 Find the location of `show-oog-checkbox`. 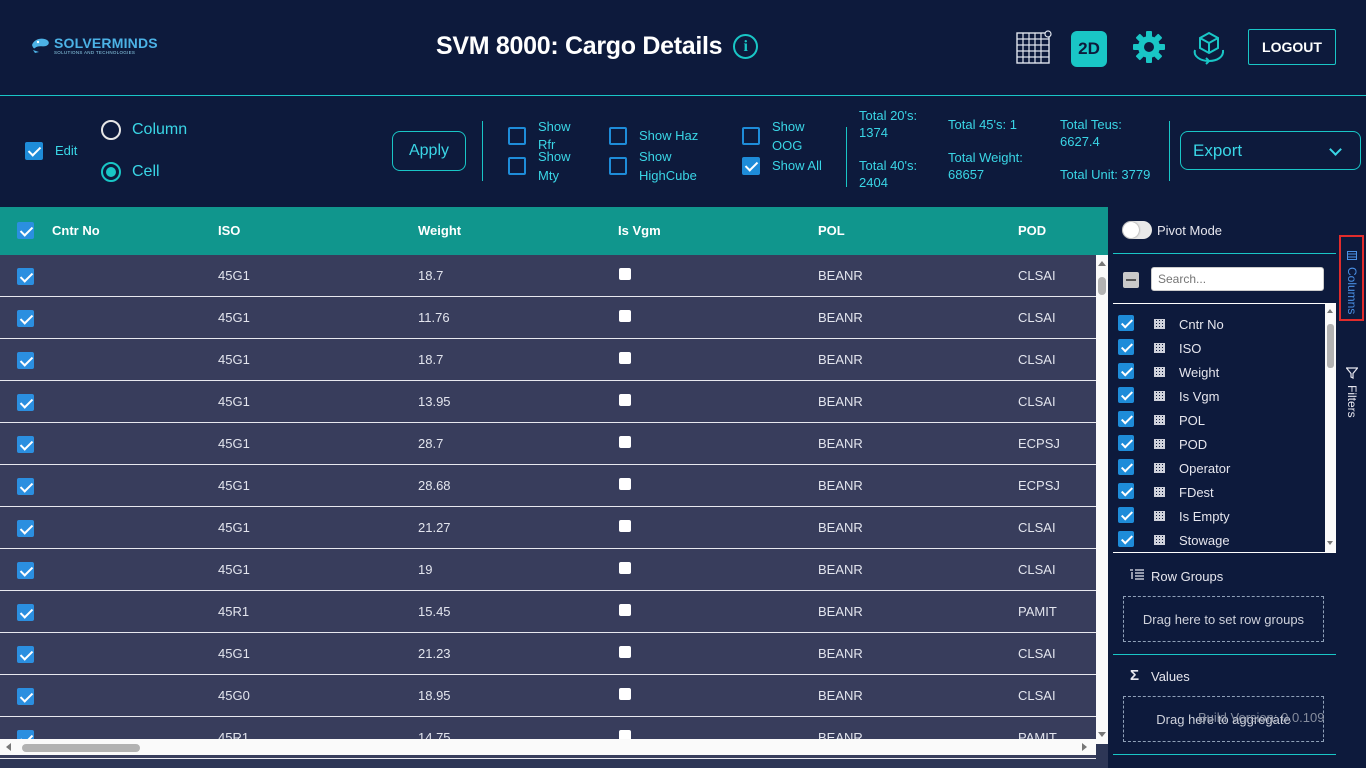

show-oog-checkbox is located at coordinates (751, 136).